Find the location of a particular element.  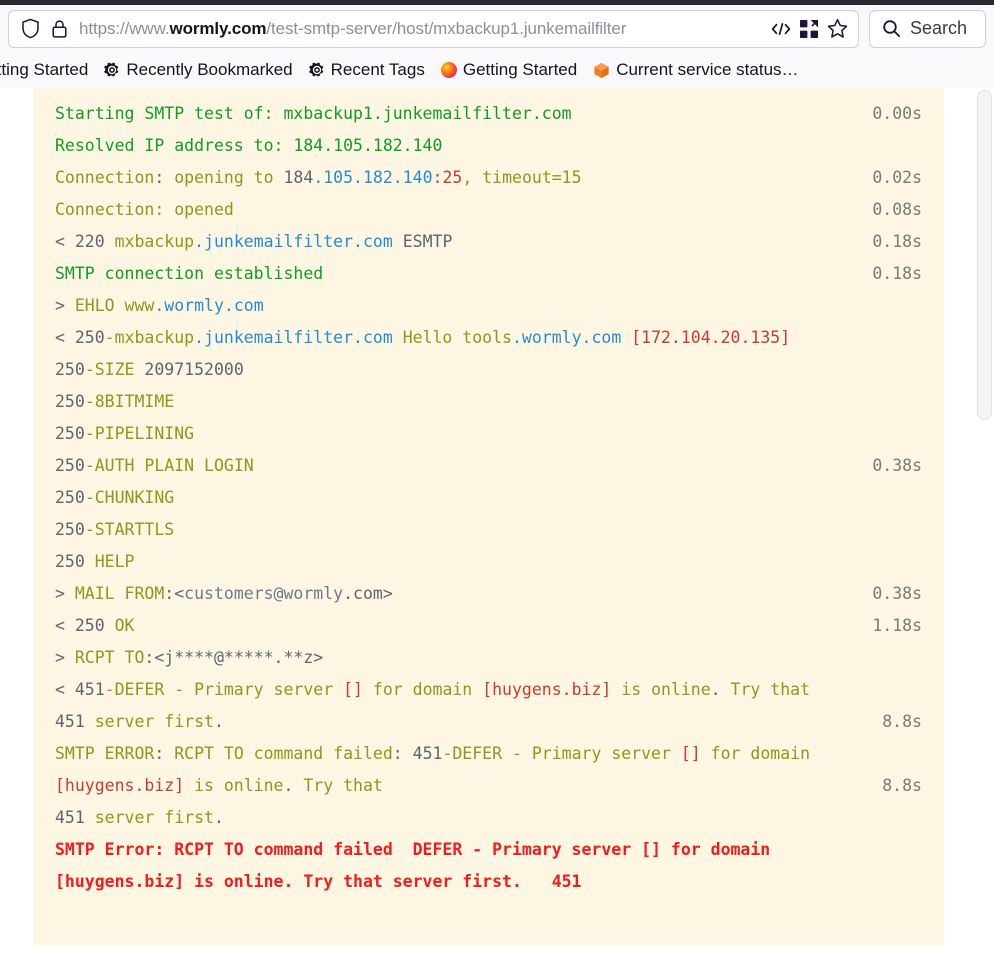

log-time: 0.02s is located at coordinates (897, 177).